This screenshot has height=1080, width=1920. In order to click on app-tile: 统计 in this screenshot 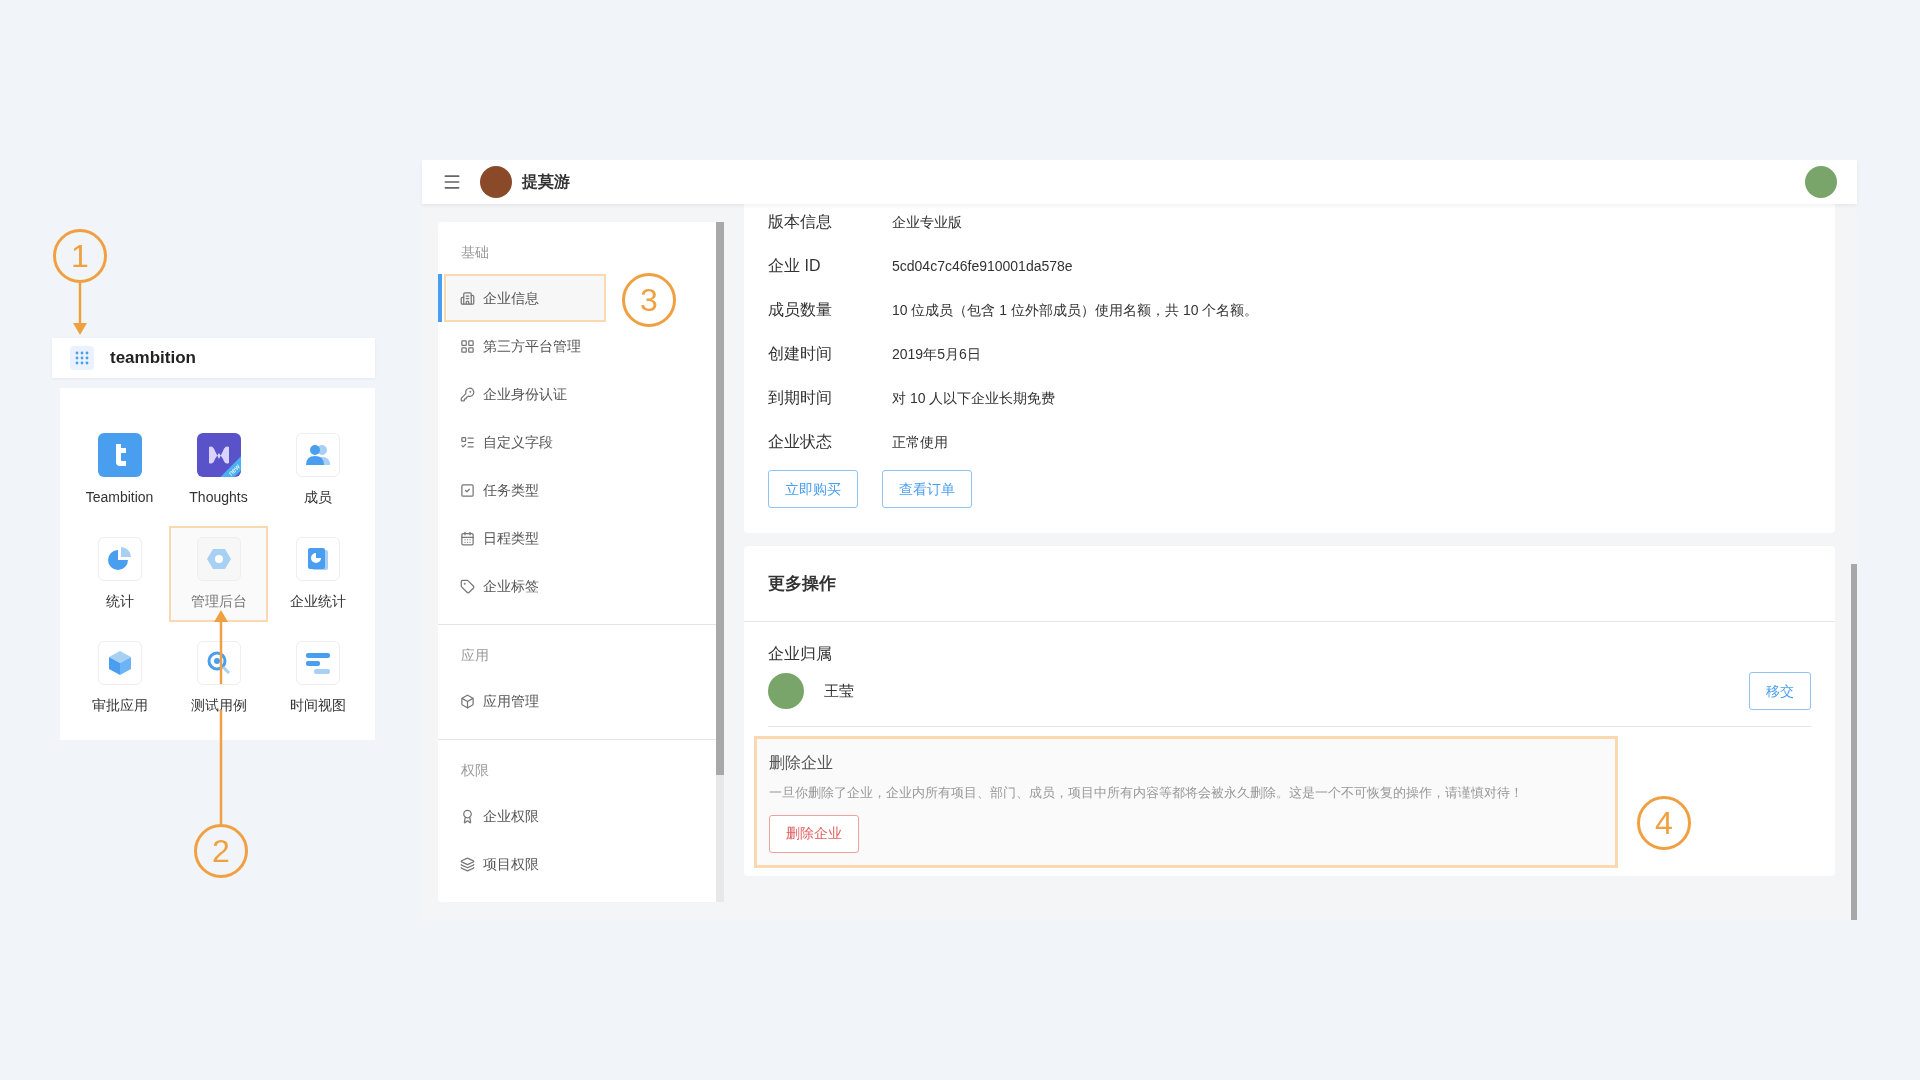, I will do `click(119, 574)`.